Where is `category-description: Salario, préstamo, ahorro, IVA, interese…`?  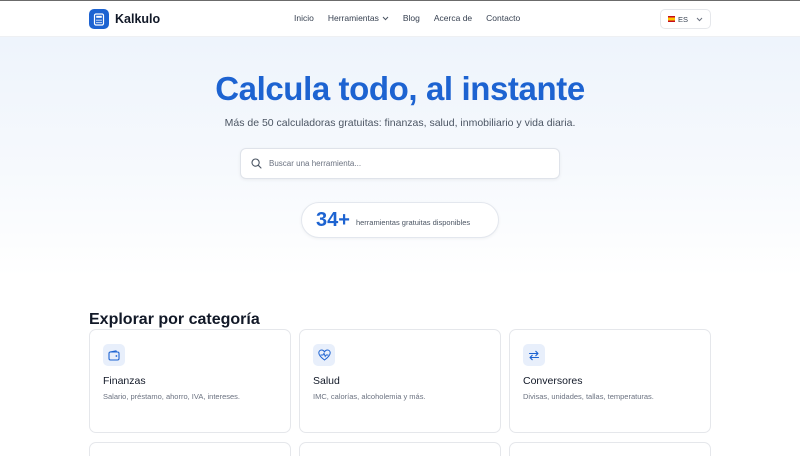 category-description: Salario, préstamo, ahorro, IVA, interese… is located at coordinates (172, 396).